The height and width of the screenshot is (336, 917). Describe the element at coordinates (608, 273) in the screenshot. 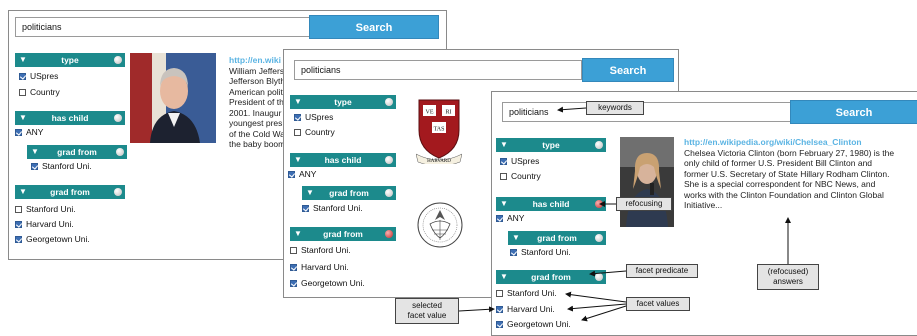

I see `arrow-facet-predicate` at that location.